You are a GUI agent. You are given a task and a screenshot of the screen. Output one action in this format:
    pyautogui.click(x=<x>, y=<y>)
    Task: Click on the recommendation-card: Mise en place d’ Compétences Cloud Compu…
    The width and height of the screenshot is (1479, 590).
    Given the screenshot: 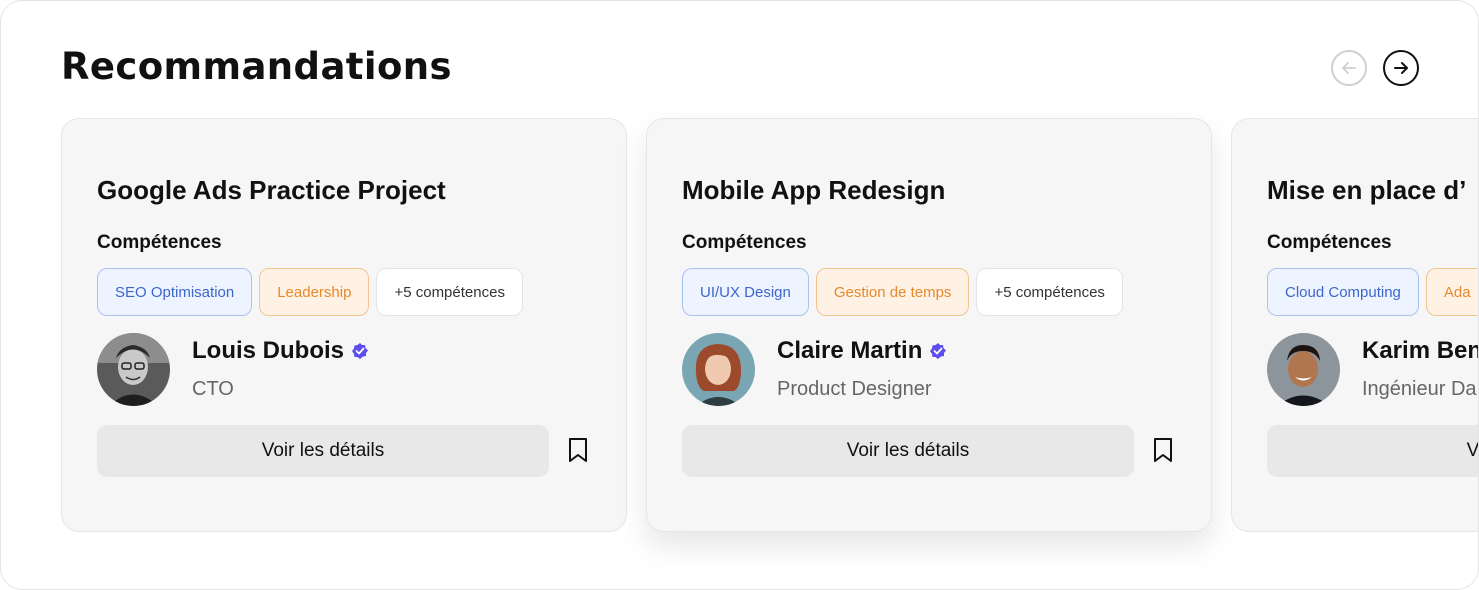 What is the action you would take?
    pyautogui.click(x=1354, y=325)
    